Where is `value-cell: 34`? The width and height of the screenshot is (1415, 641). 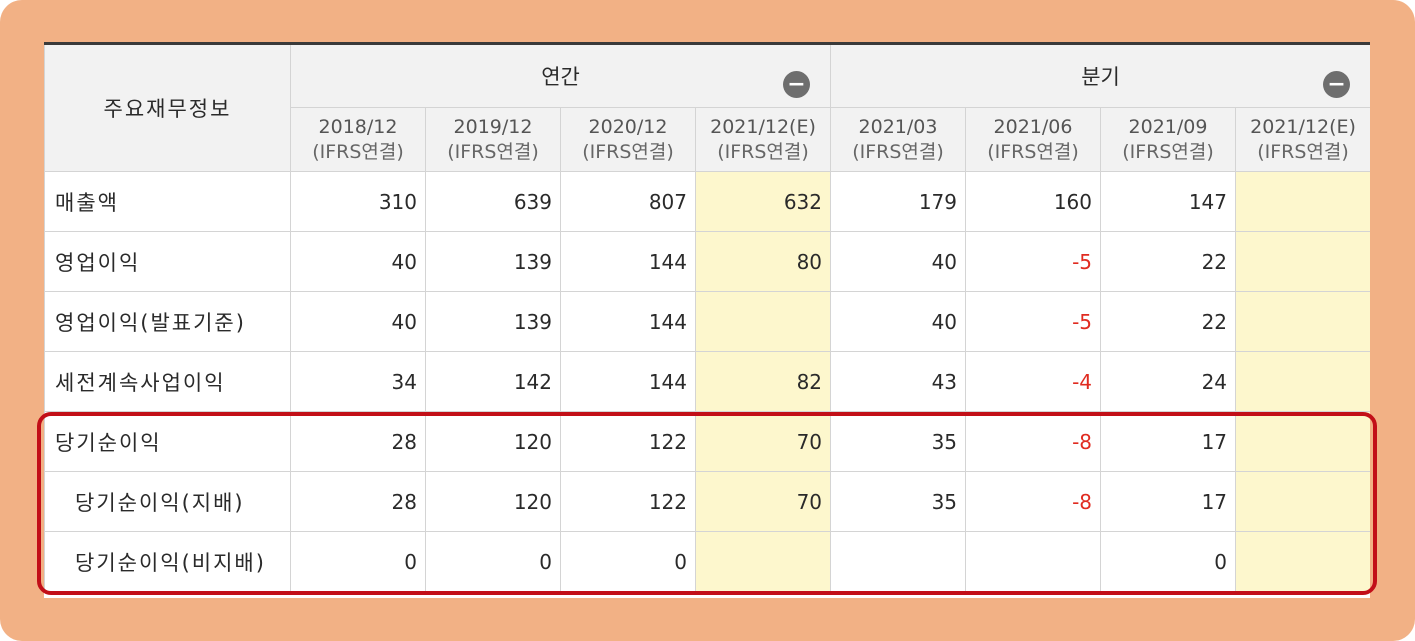
value-cell: 34 is located at coordinates (358, 381).